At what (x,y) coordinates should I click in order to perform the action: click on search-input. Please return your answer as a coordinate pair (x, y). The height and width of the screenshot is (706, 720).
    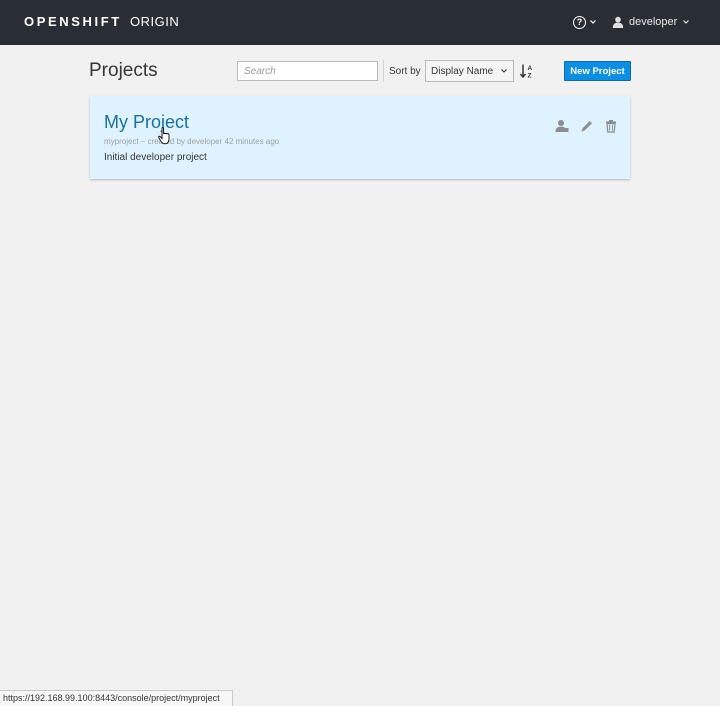
    Looking at the image, I should click on (307, 71).